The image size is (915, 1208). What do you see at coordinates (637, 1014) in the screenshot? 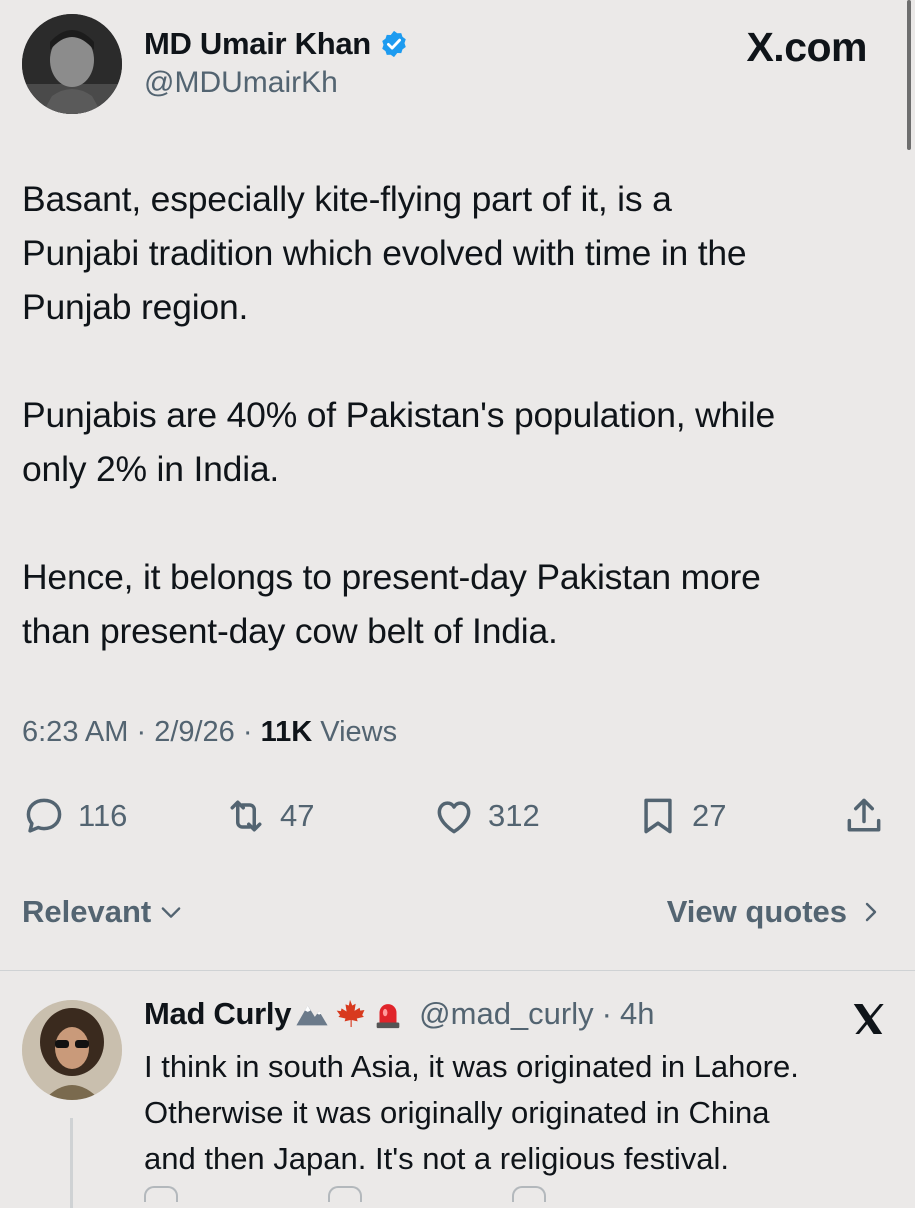
I see `reply-age: 4h` at bounding box center [637, 1014].